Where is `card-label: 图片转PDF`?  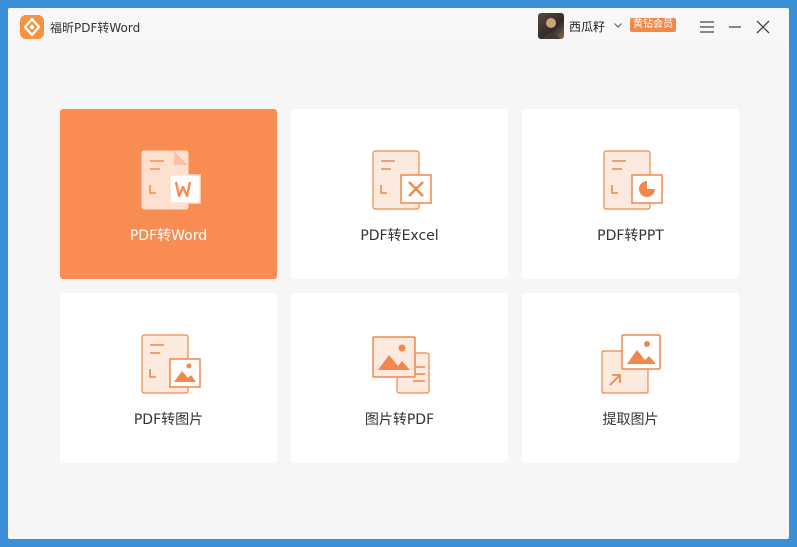 card-label: 图片转PDF is located at coordinates (399, 420).